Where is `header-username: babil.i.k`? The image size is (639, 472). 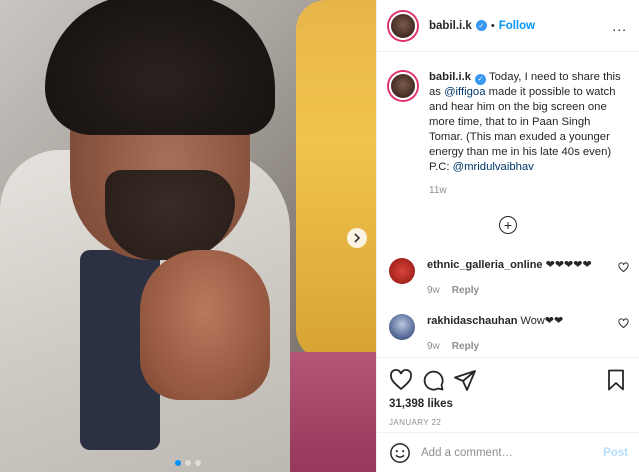
header-username: babil.i.k is located at coordinates (450, 26).